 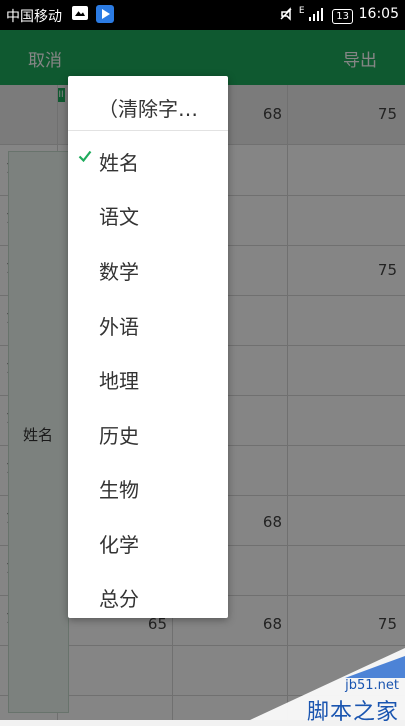 I want to click on signal-icon, so click(x=316, y=14).